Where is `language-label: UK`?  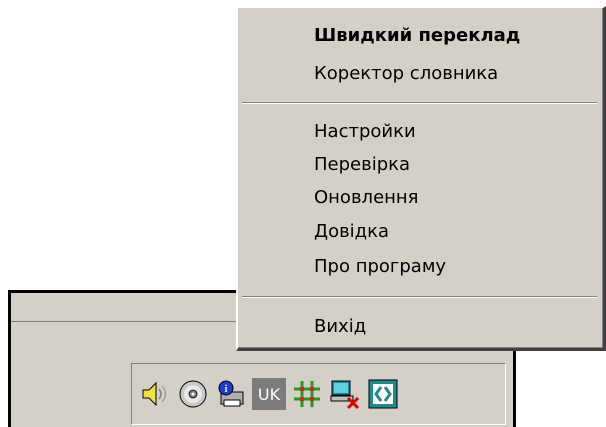 language-label: UK is located at coordinates (269, 394).